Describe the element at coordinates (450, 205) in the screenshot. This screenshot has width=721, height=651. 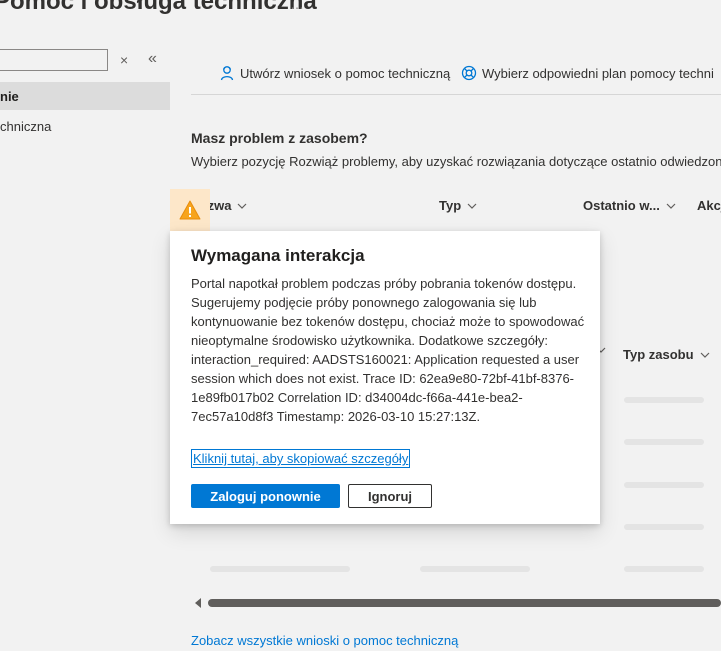
I see `column-header-label: Typ` at that location.